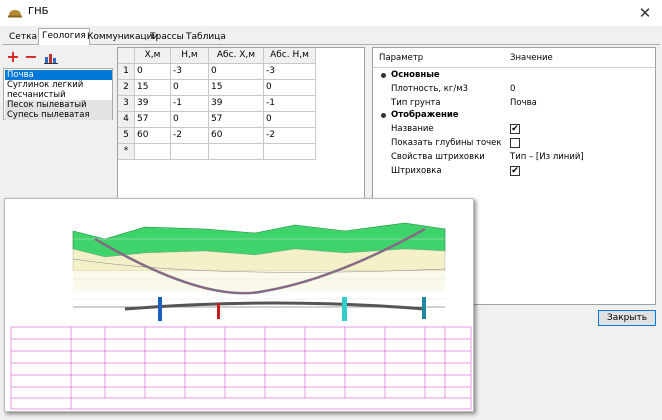  What do you see at coordinates (126, 120) in the screenshot?
I see `row-header: 4` at bounding box center [126, 120].